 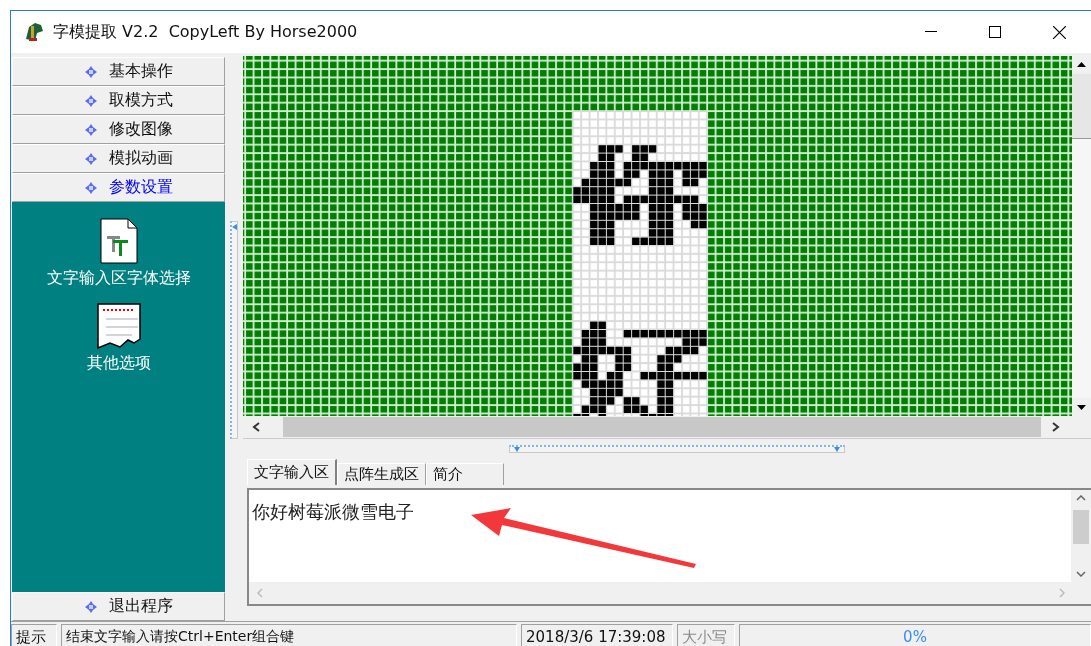 What do you see at coordinates (669, 547) in the screenshot?
I see `text-input-field: 你好树莓派微雪电子` at bounding box center [669, 547].